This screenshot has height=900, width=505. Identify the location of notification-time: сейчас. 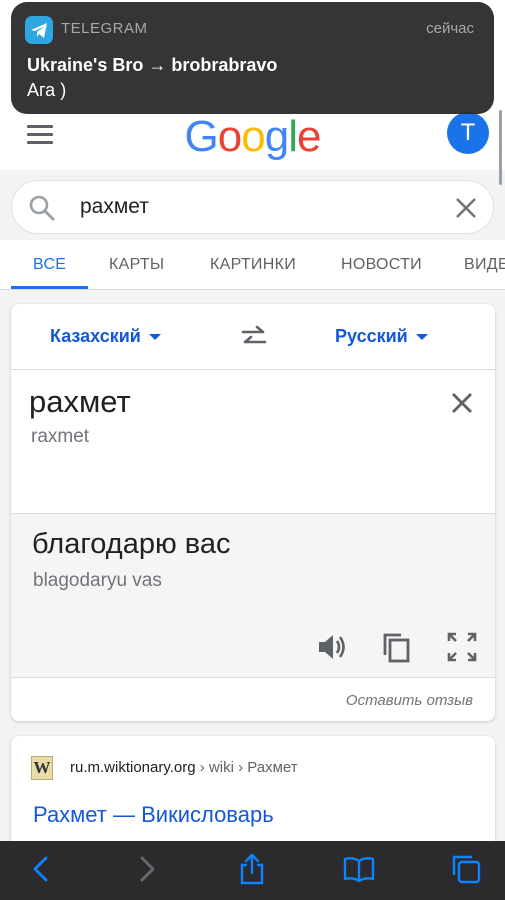
(450, 28).